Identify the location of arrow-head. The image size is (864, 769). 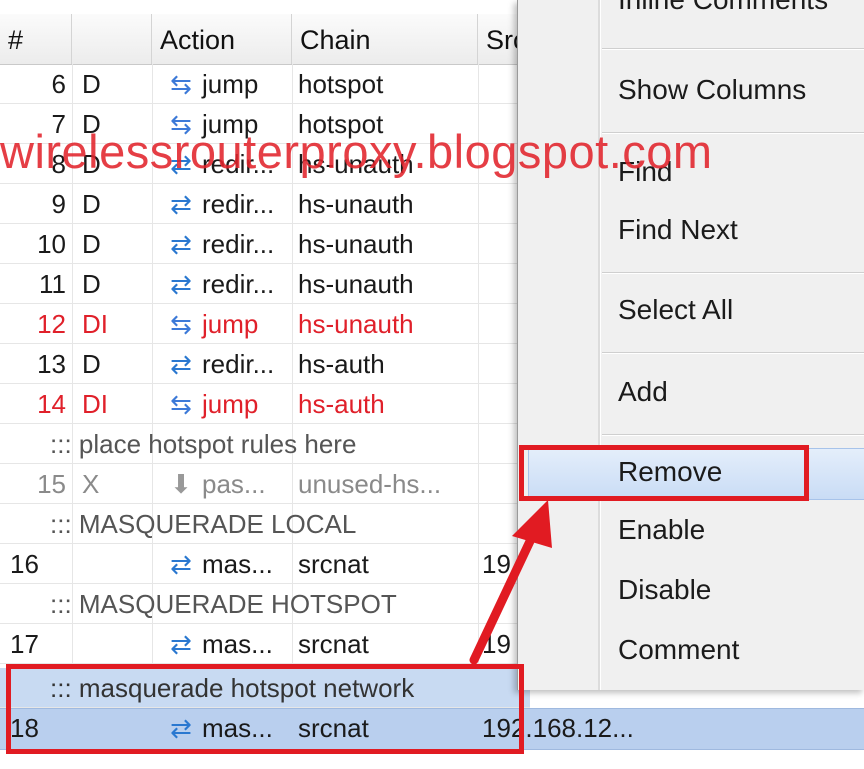
(532, 524).